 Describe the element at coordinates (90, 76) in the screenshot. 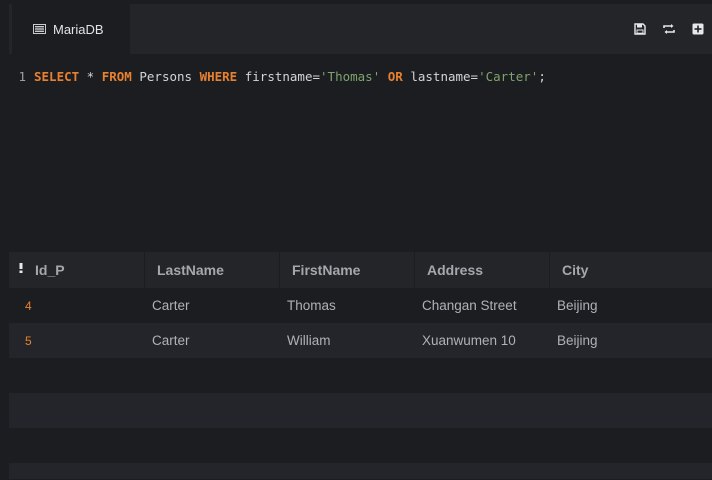

I see `sql-text: *` at that location.